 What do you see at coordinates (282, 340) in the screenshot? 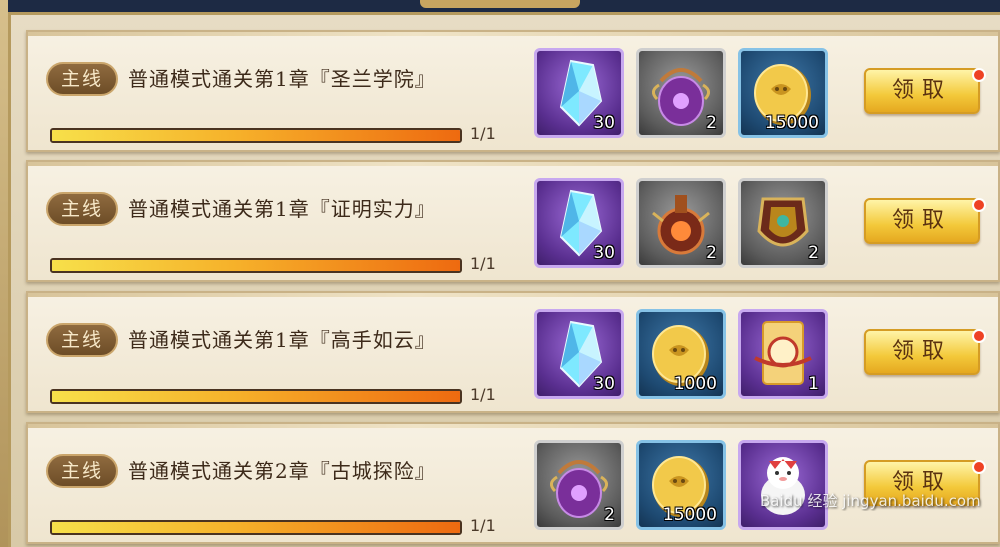
I see `quest-title: 普通模式通关第1章『高手如云』` at bounding box center [282, 340].